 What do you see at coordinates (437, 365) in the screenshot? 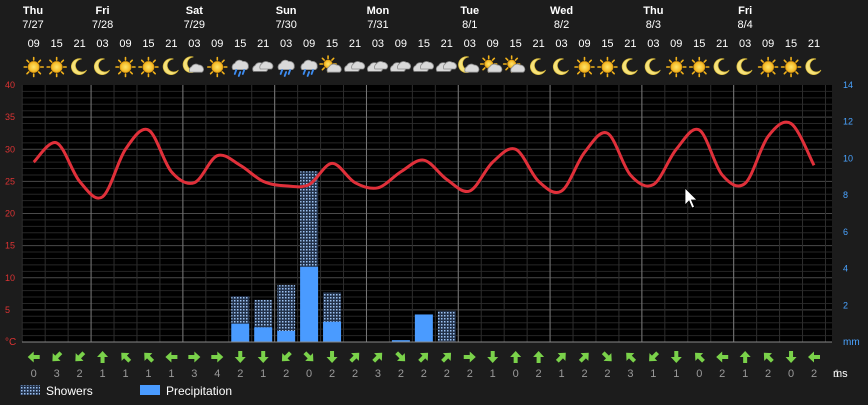
I see `wind-row: 0 3 2 1 1 1 1 3 4 2 1 2 0 2 2 3 2 2 2 2 1 0 2 1 2 2 3 1 1 0 2 1 2 0 2 1ms` at bounding box center [437, 365].